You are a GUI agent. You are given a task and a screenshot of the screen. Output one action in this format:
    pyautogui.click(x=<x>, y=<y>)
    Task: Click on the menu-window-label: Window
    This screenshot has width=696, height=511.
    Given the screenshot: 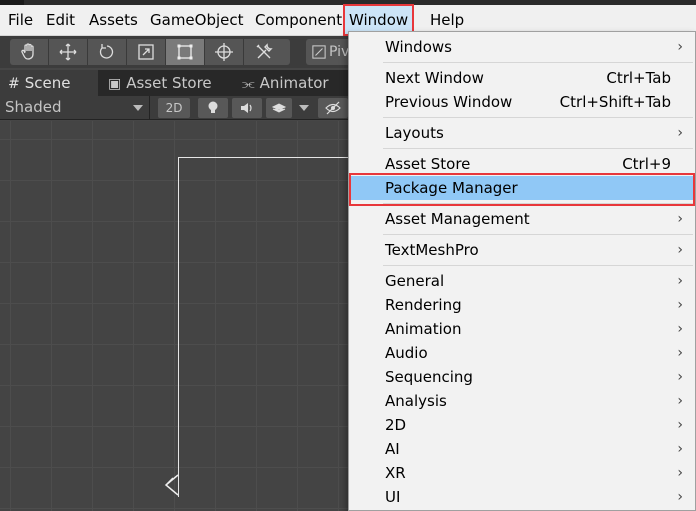 What is the action you would take?
    pyautogui.click(x=379, y=20)
    